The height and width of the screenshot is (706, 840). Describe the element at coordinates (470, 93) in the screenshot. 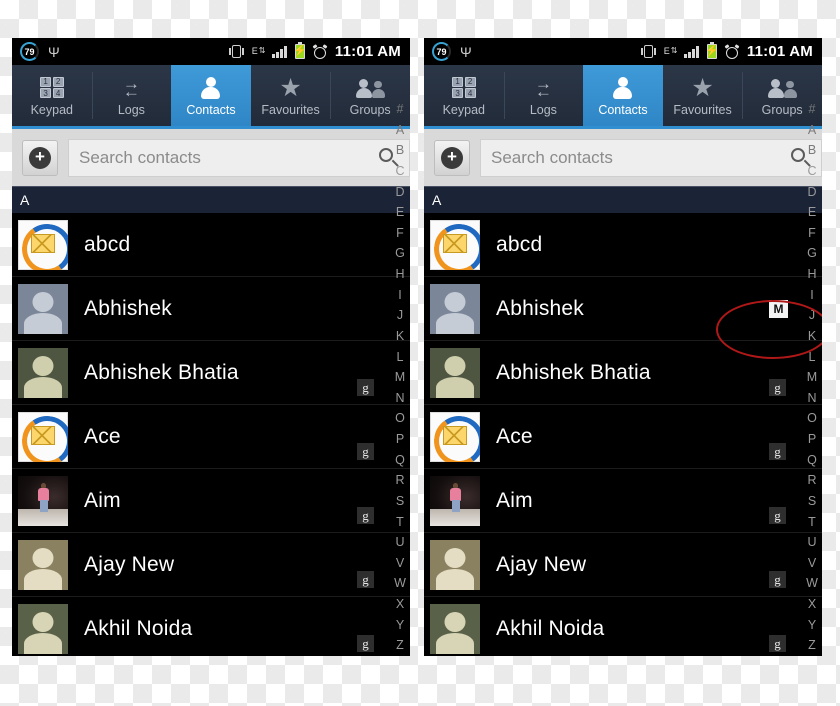

I see `keypad-key-4: 4` at that location.